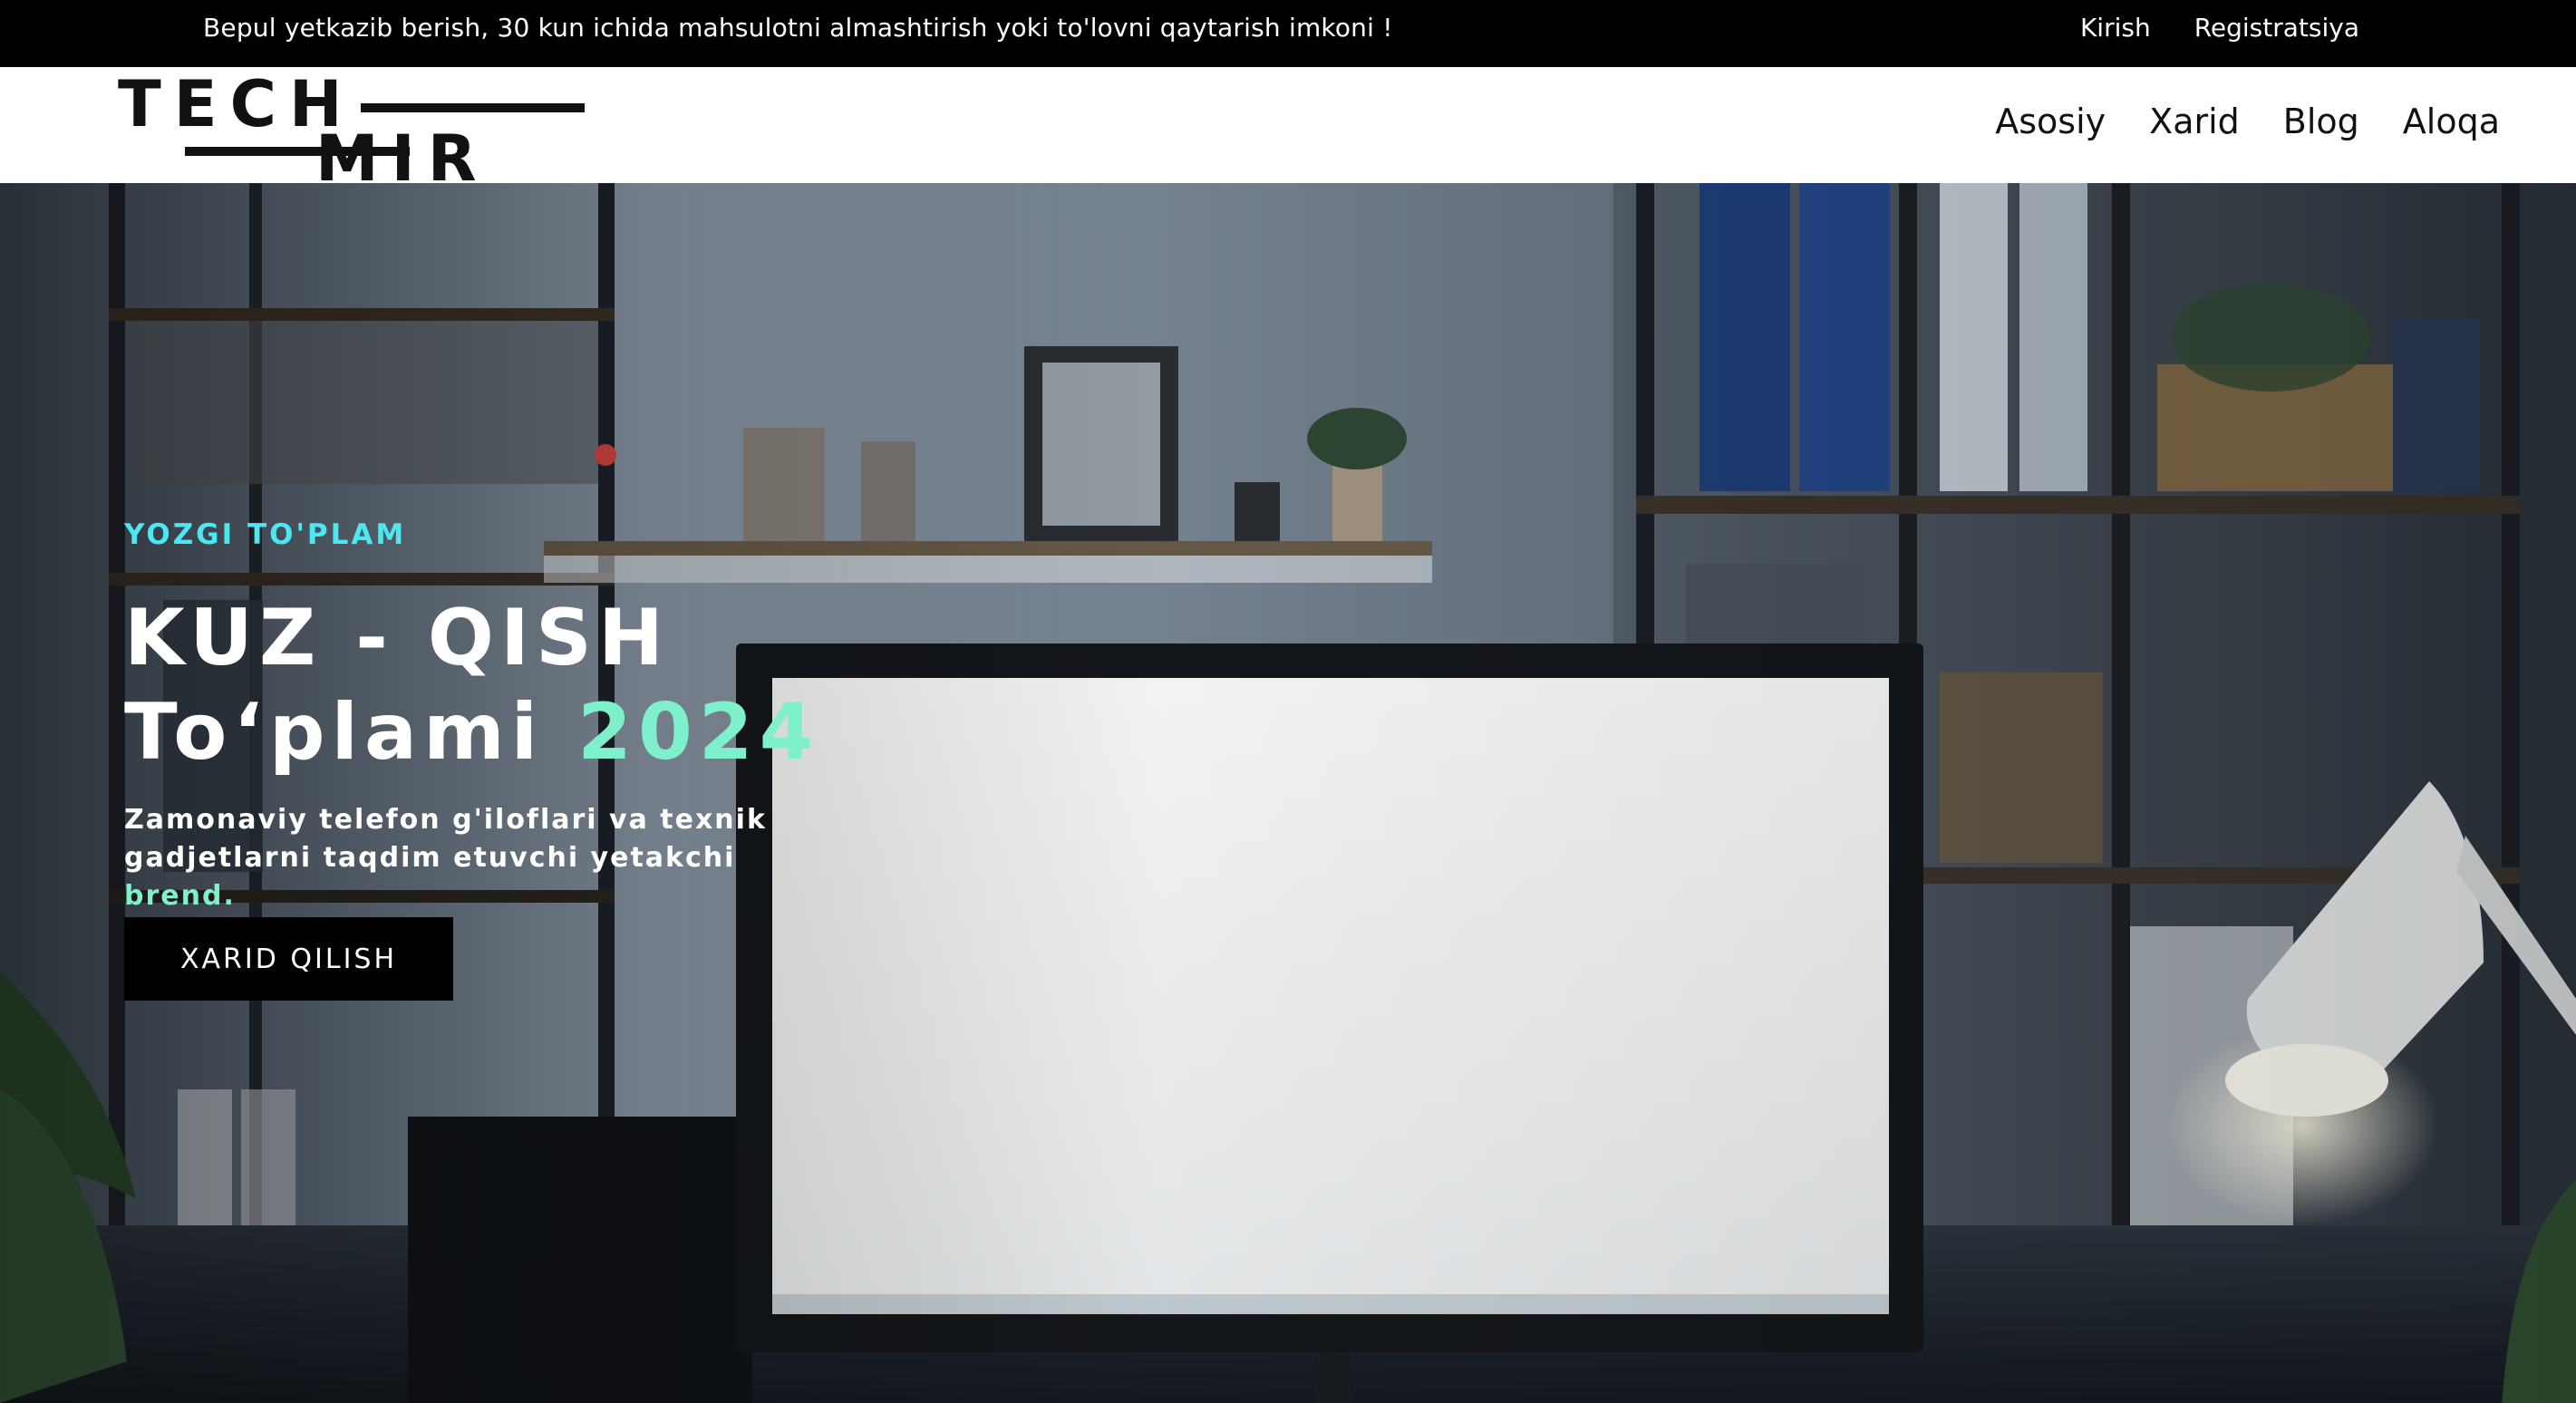 The image size is (2576, 1403). Describe the element at coordinates (397, 638) in the screenshot. I see `hero-title-line-1: KUZ - QISH` at that location.